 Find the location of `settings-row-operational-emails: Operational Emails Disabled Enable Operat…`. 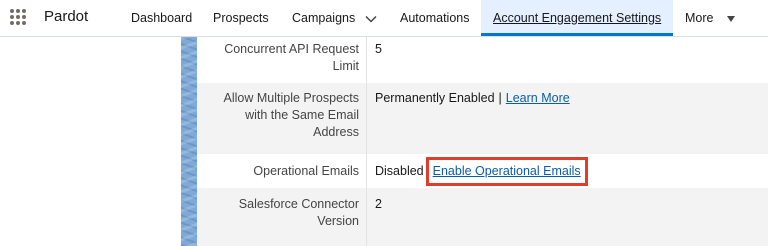

settings-row-operational-emails: Operational Emails Disabled Enable Operat… is located at coordinates (482, 171).